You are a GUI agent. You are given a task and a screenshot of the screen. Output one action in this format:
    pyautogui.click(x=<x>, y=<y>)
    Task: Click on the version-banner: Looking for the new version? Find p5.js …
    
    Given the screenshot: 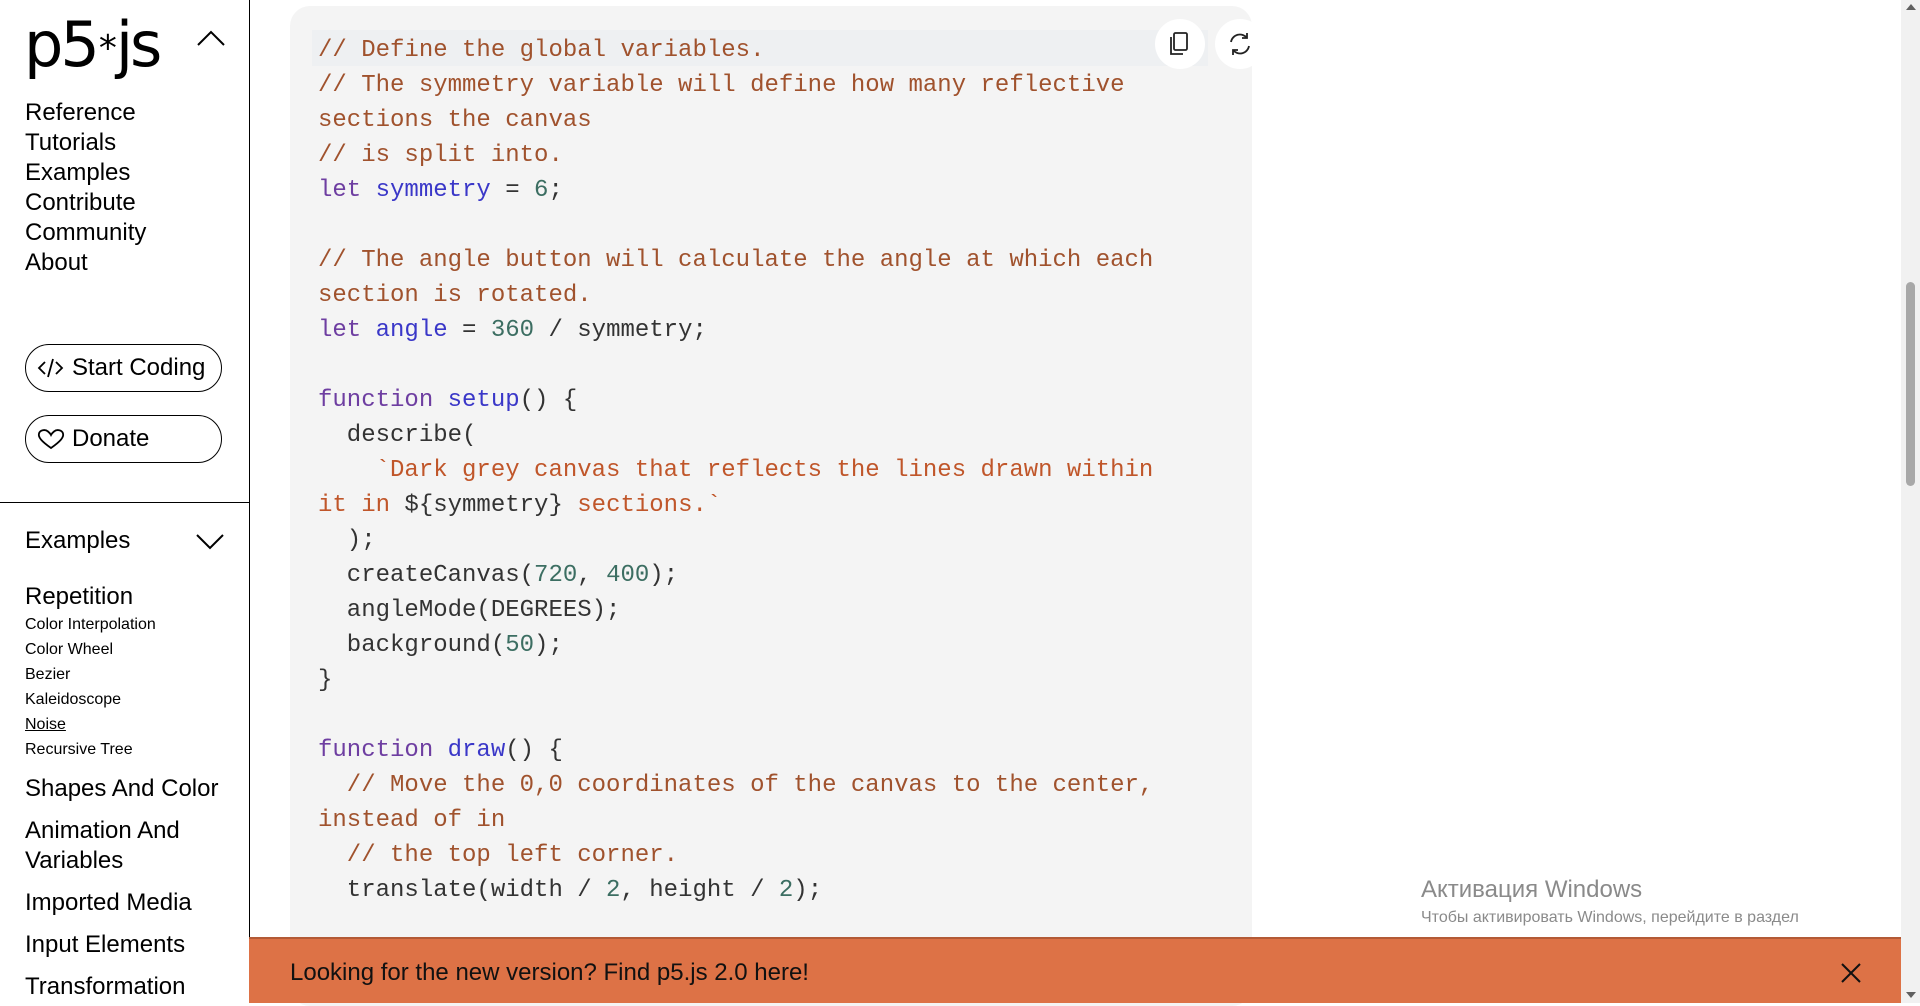 What is the action you would take?
    pyautogui.click(x=1075, y=970)
    